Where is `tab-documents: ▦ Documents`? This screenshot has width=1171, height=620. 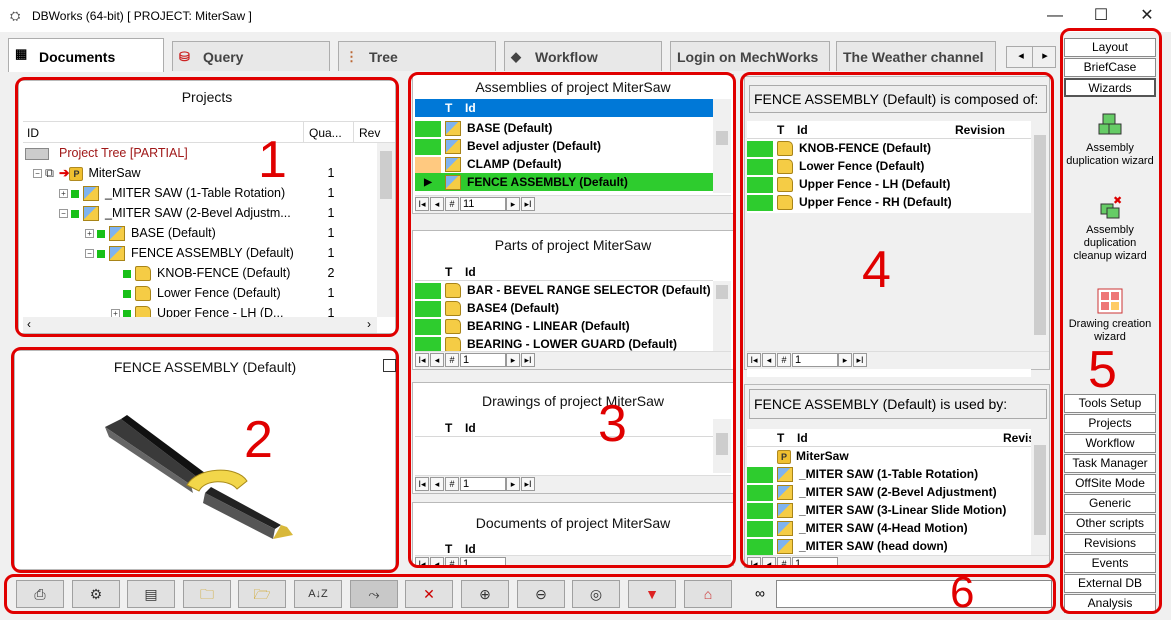 tab-documents: ▦ Documents is located at coordinates (86, 55).